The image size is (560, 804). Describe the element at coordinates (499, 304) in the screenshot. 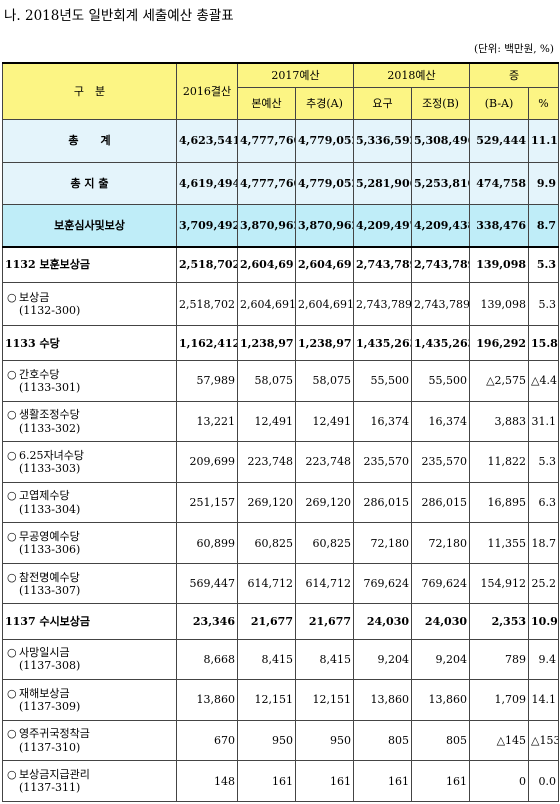

I see `cell-value: 139,098` at that location.